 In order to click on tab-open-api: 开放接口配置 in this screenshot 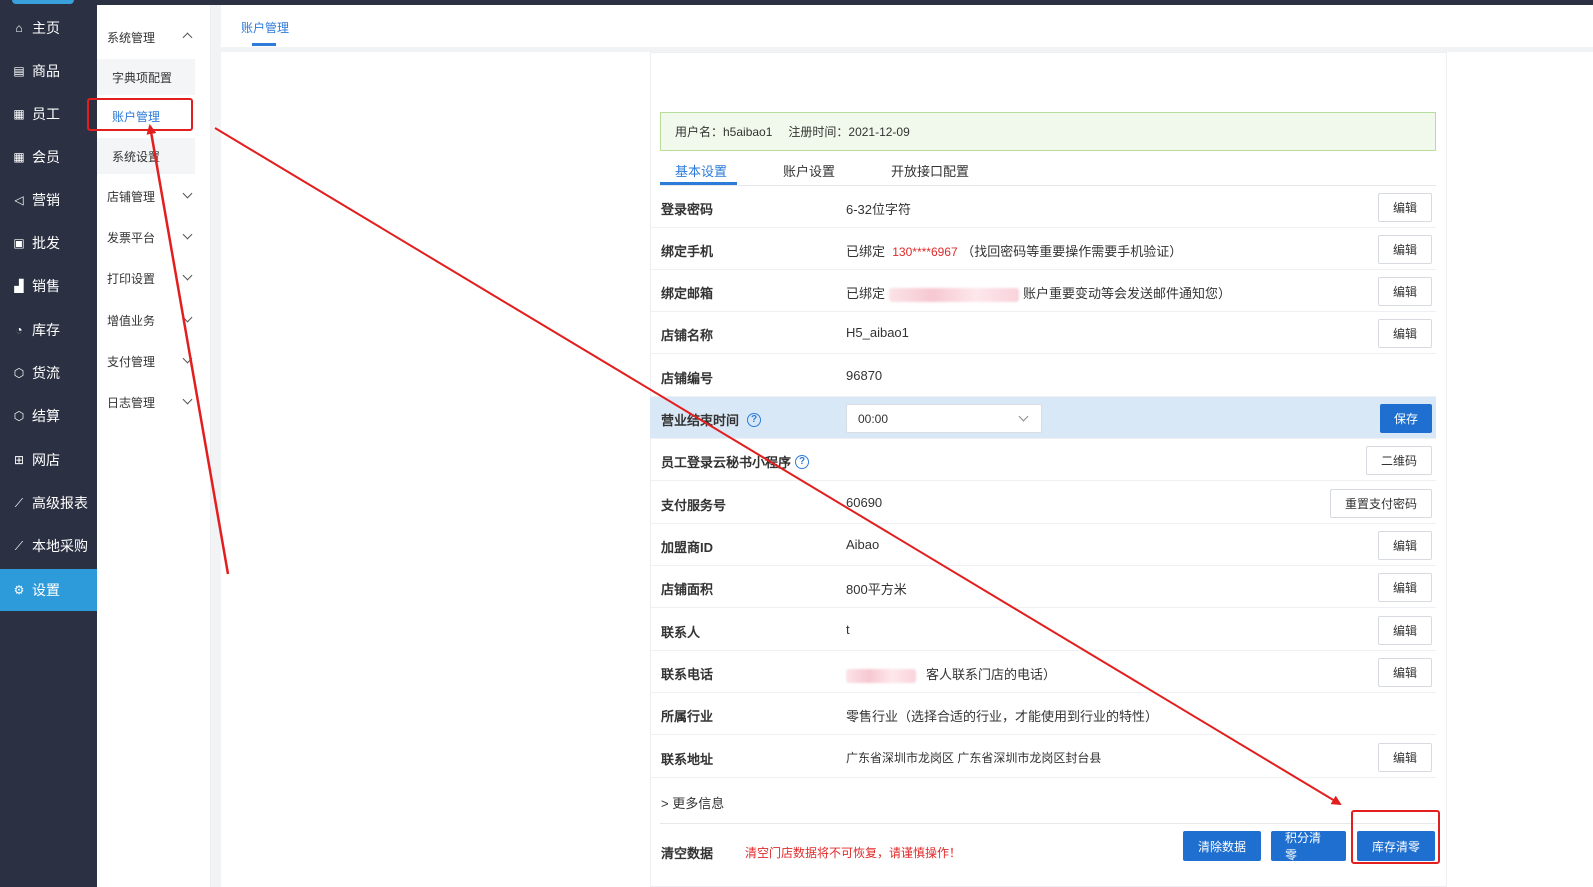, I will do `click(930, 170)`.